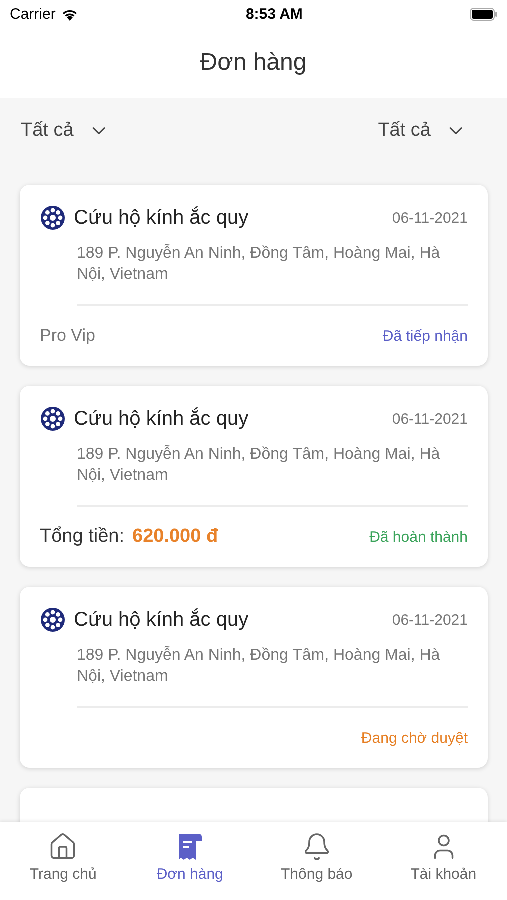 Image resolution: width=507 pixels, height=900 pixels. Describe the element at coordinates (33, 14) in the screenshot. I see `carrier-label: Carrier` at that location.